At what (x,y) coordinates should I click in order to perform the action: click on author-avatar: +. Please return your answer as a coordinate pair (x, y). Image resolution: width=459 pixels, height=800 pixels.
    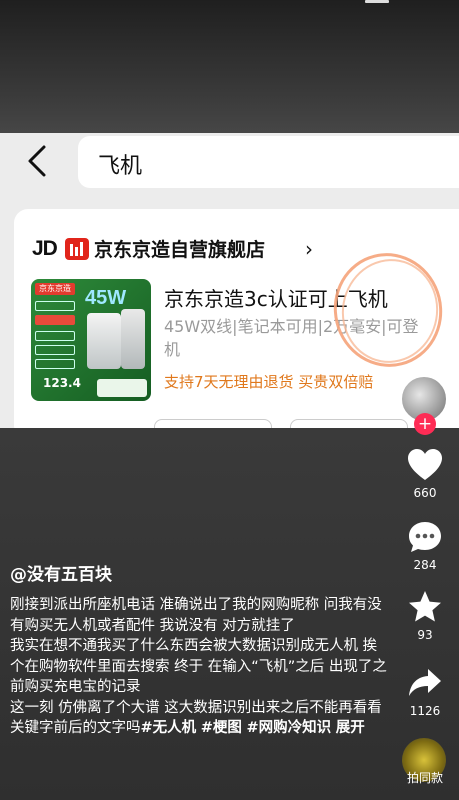
    Looking at the image, I should click on (425, 405).